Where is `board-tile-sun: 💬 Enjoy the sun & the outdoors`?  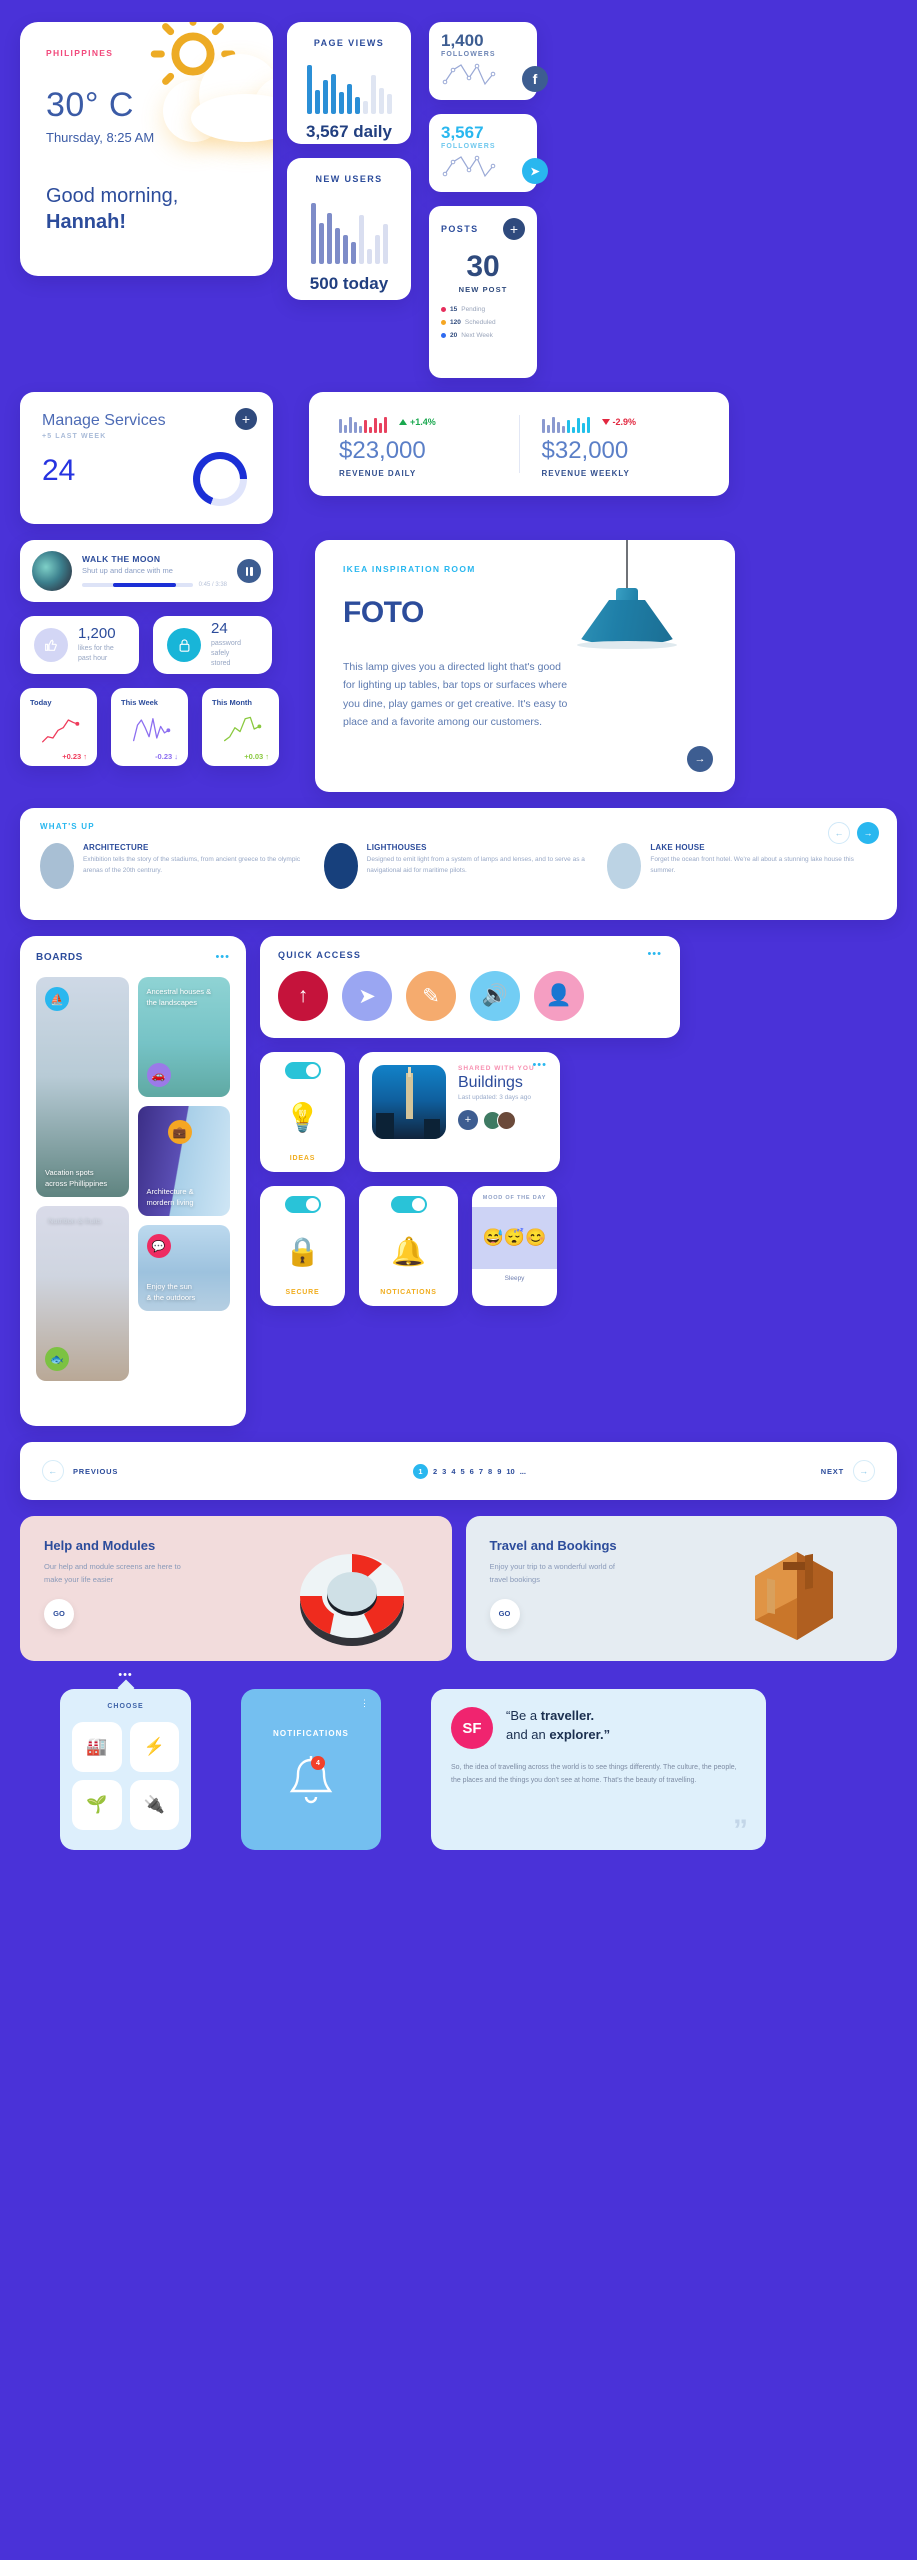 board-tile-sun: 💬 Enjoy the sun & the outdoors is located at coordinates (183, 1268).